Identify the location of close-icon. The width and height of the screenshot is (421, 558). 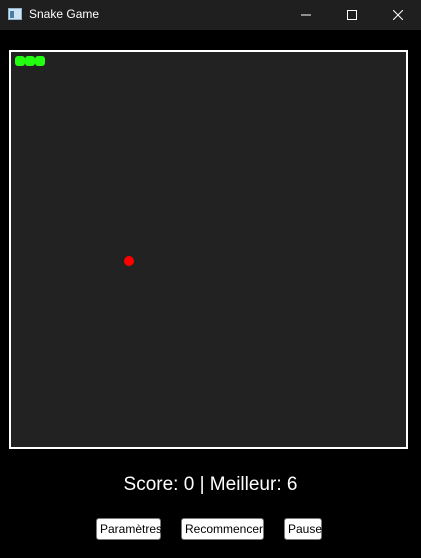
(398, 15).